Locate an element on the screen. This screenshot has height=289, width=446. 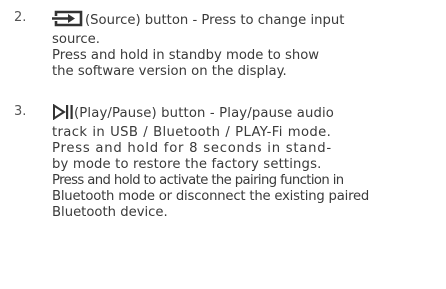
description-line: the software version on the display. is located at coordinates (169, 71).